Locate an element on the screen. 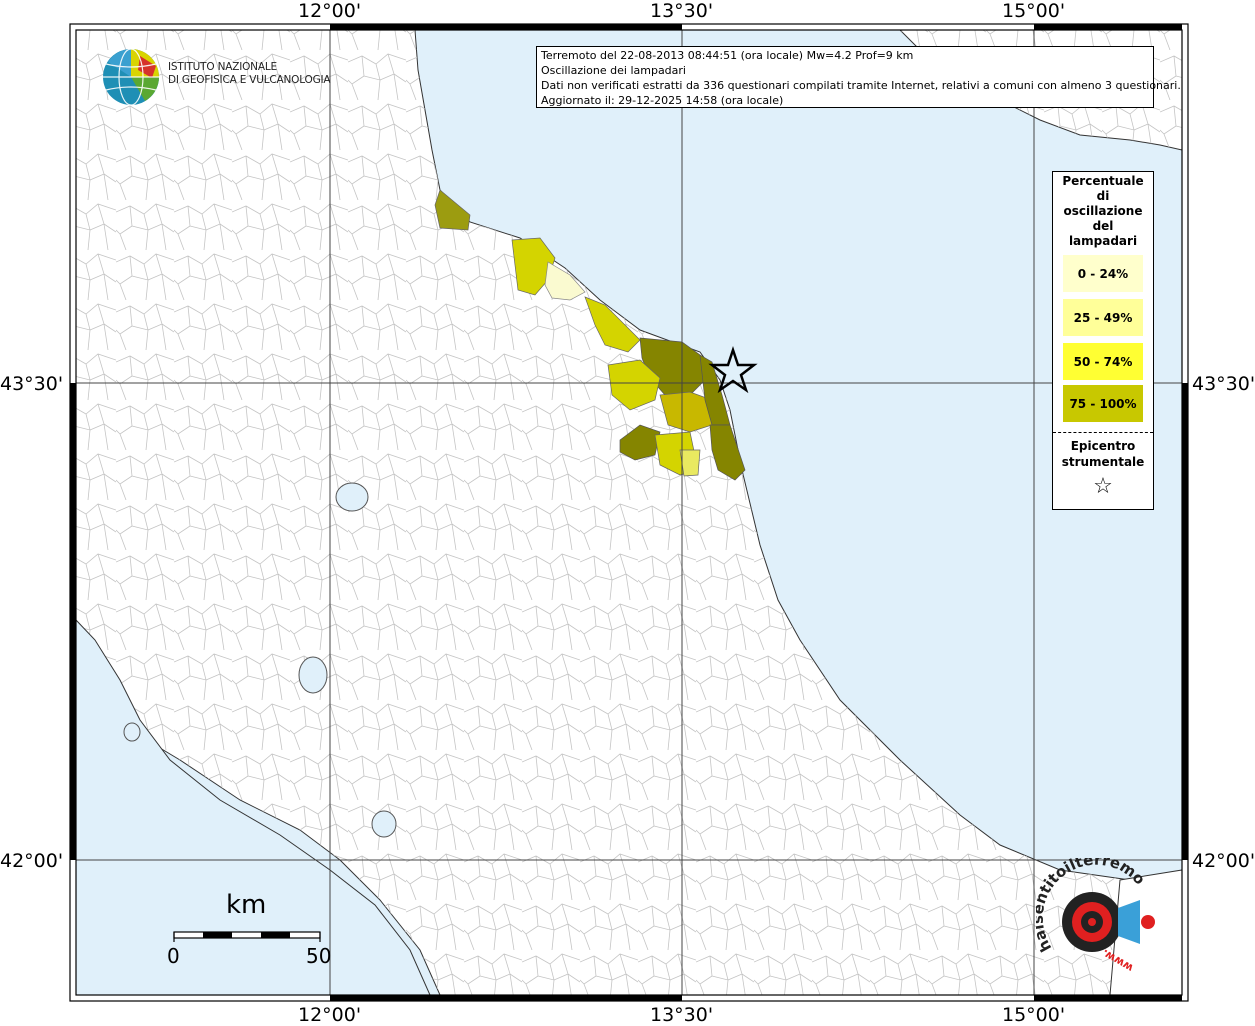 This screenshot has width=1255, height=1026. legend-title-line: del is located at coordinates (1103, 226).